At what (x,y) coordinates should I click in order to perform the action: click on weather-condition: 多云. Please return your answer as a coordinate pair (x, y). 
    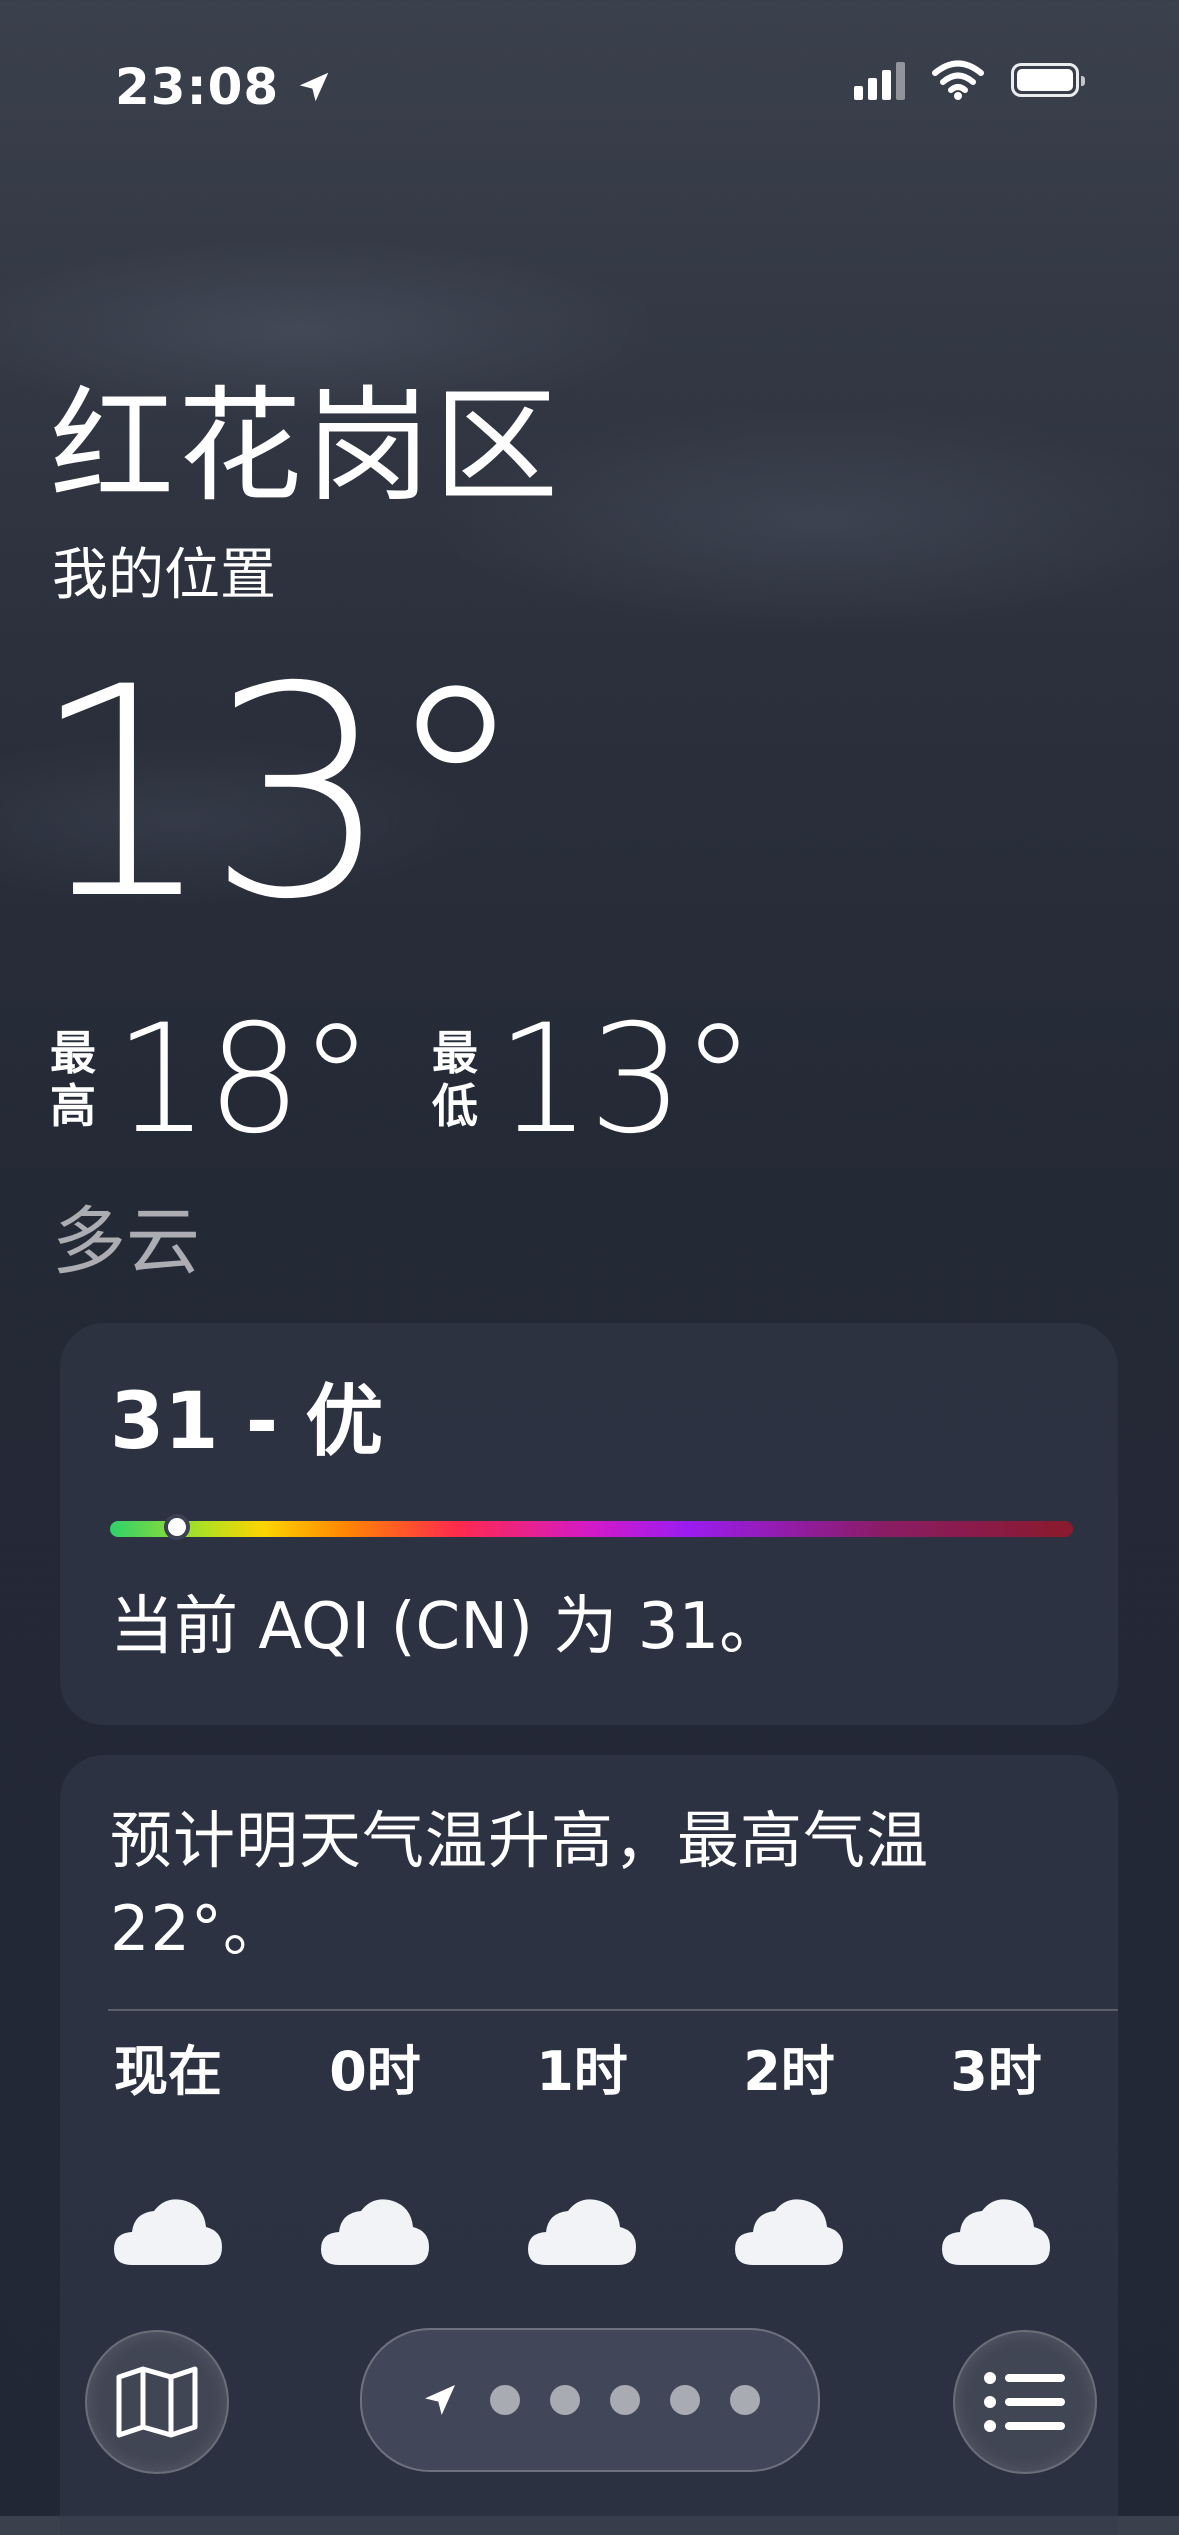
    Looking at the image, I should click on (126, 1242).